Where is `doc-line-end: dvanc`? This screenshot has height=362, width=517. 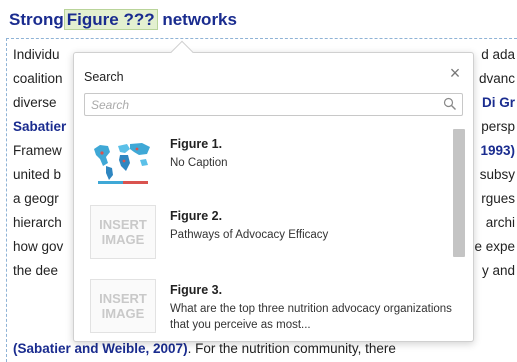 doc-line-end: dvanc is located at coordinates (496, 78).